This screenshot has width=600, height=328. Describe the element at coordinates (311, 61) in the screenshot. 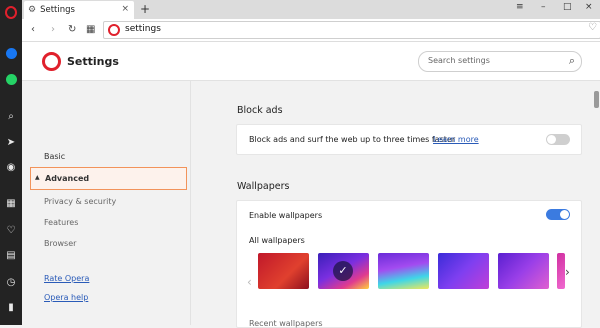

I see `settings-header: Settings Search settings ⌕` at that location.